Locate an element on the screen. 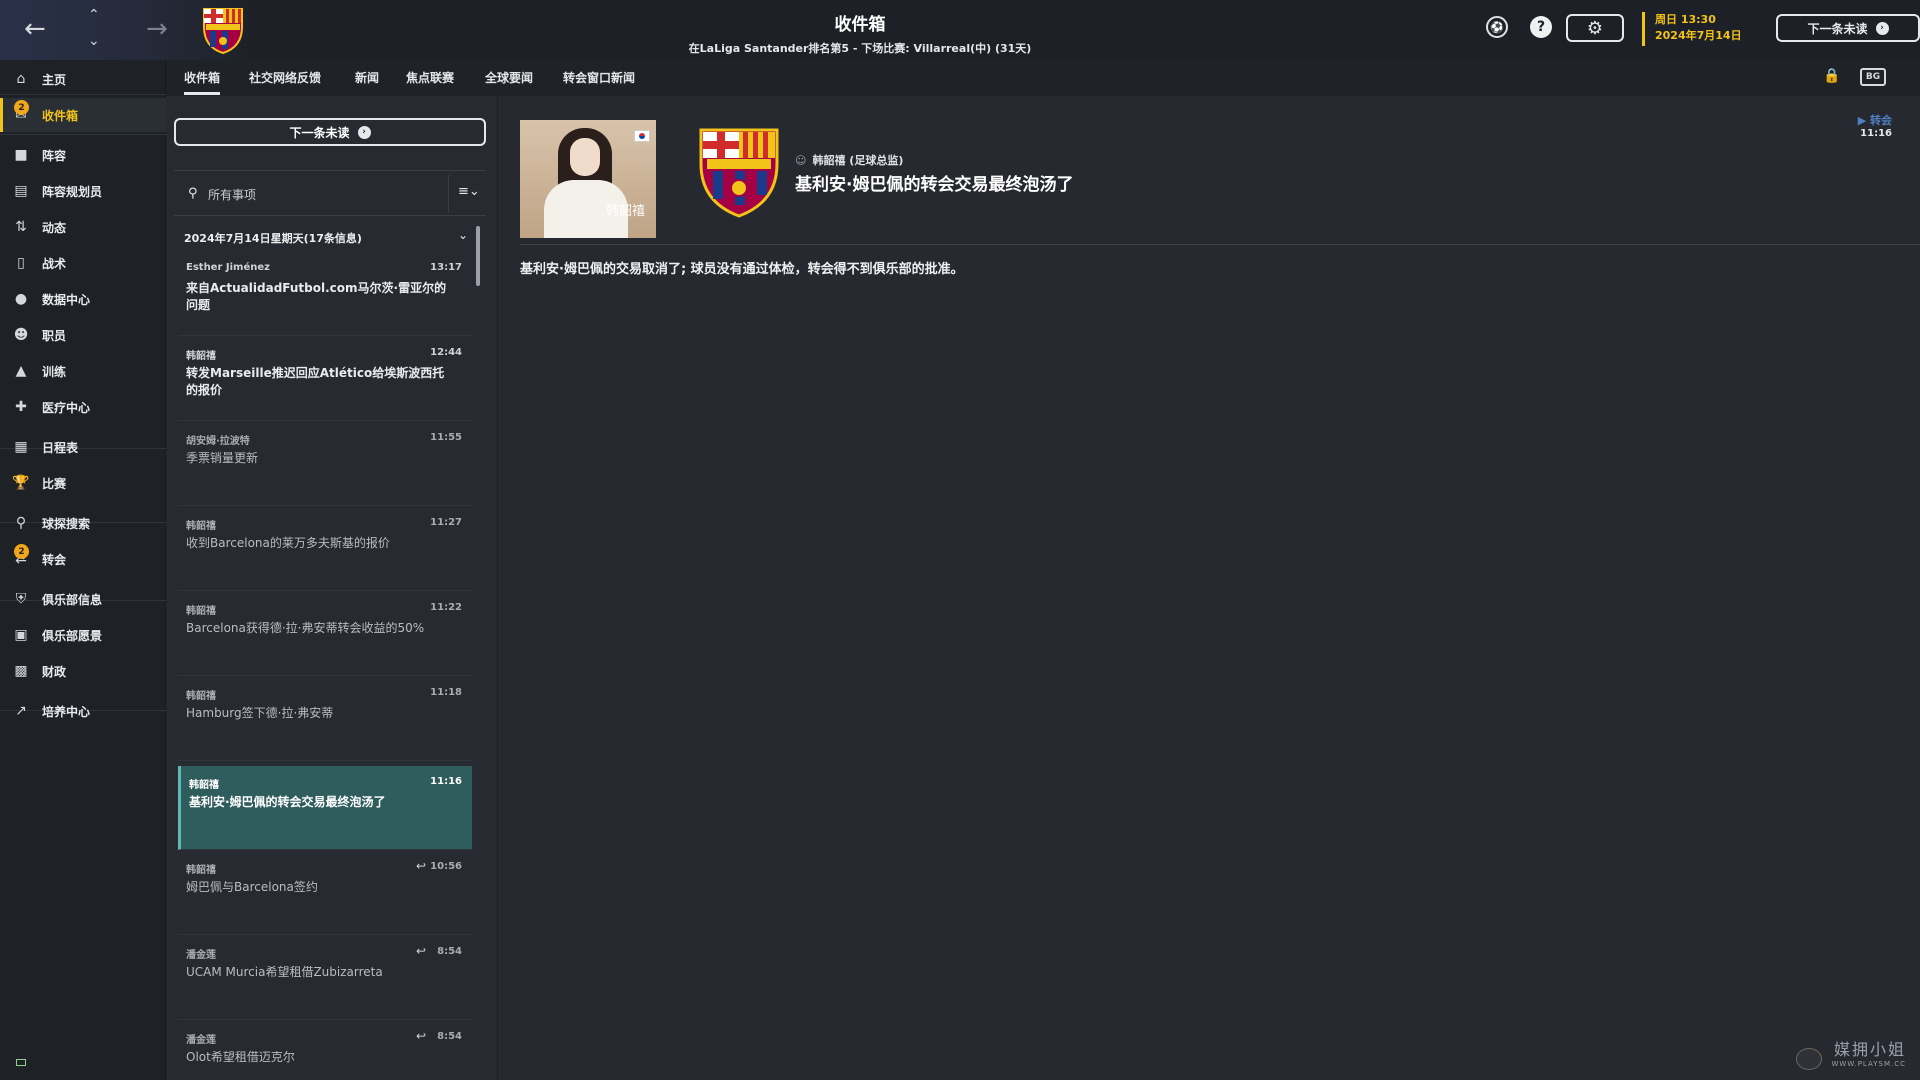 The image size is (1920, 1080). dynamics-icon: ⇅ is located at coordinates (21, 227).